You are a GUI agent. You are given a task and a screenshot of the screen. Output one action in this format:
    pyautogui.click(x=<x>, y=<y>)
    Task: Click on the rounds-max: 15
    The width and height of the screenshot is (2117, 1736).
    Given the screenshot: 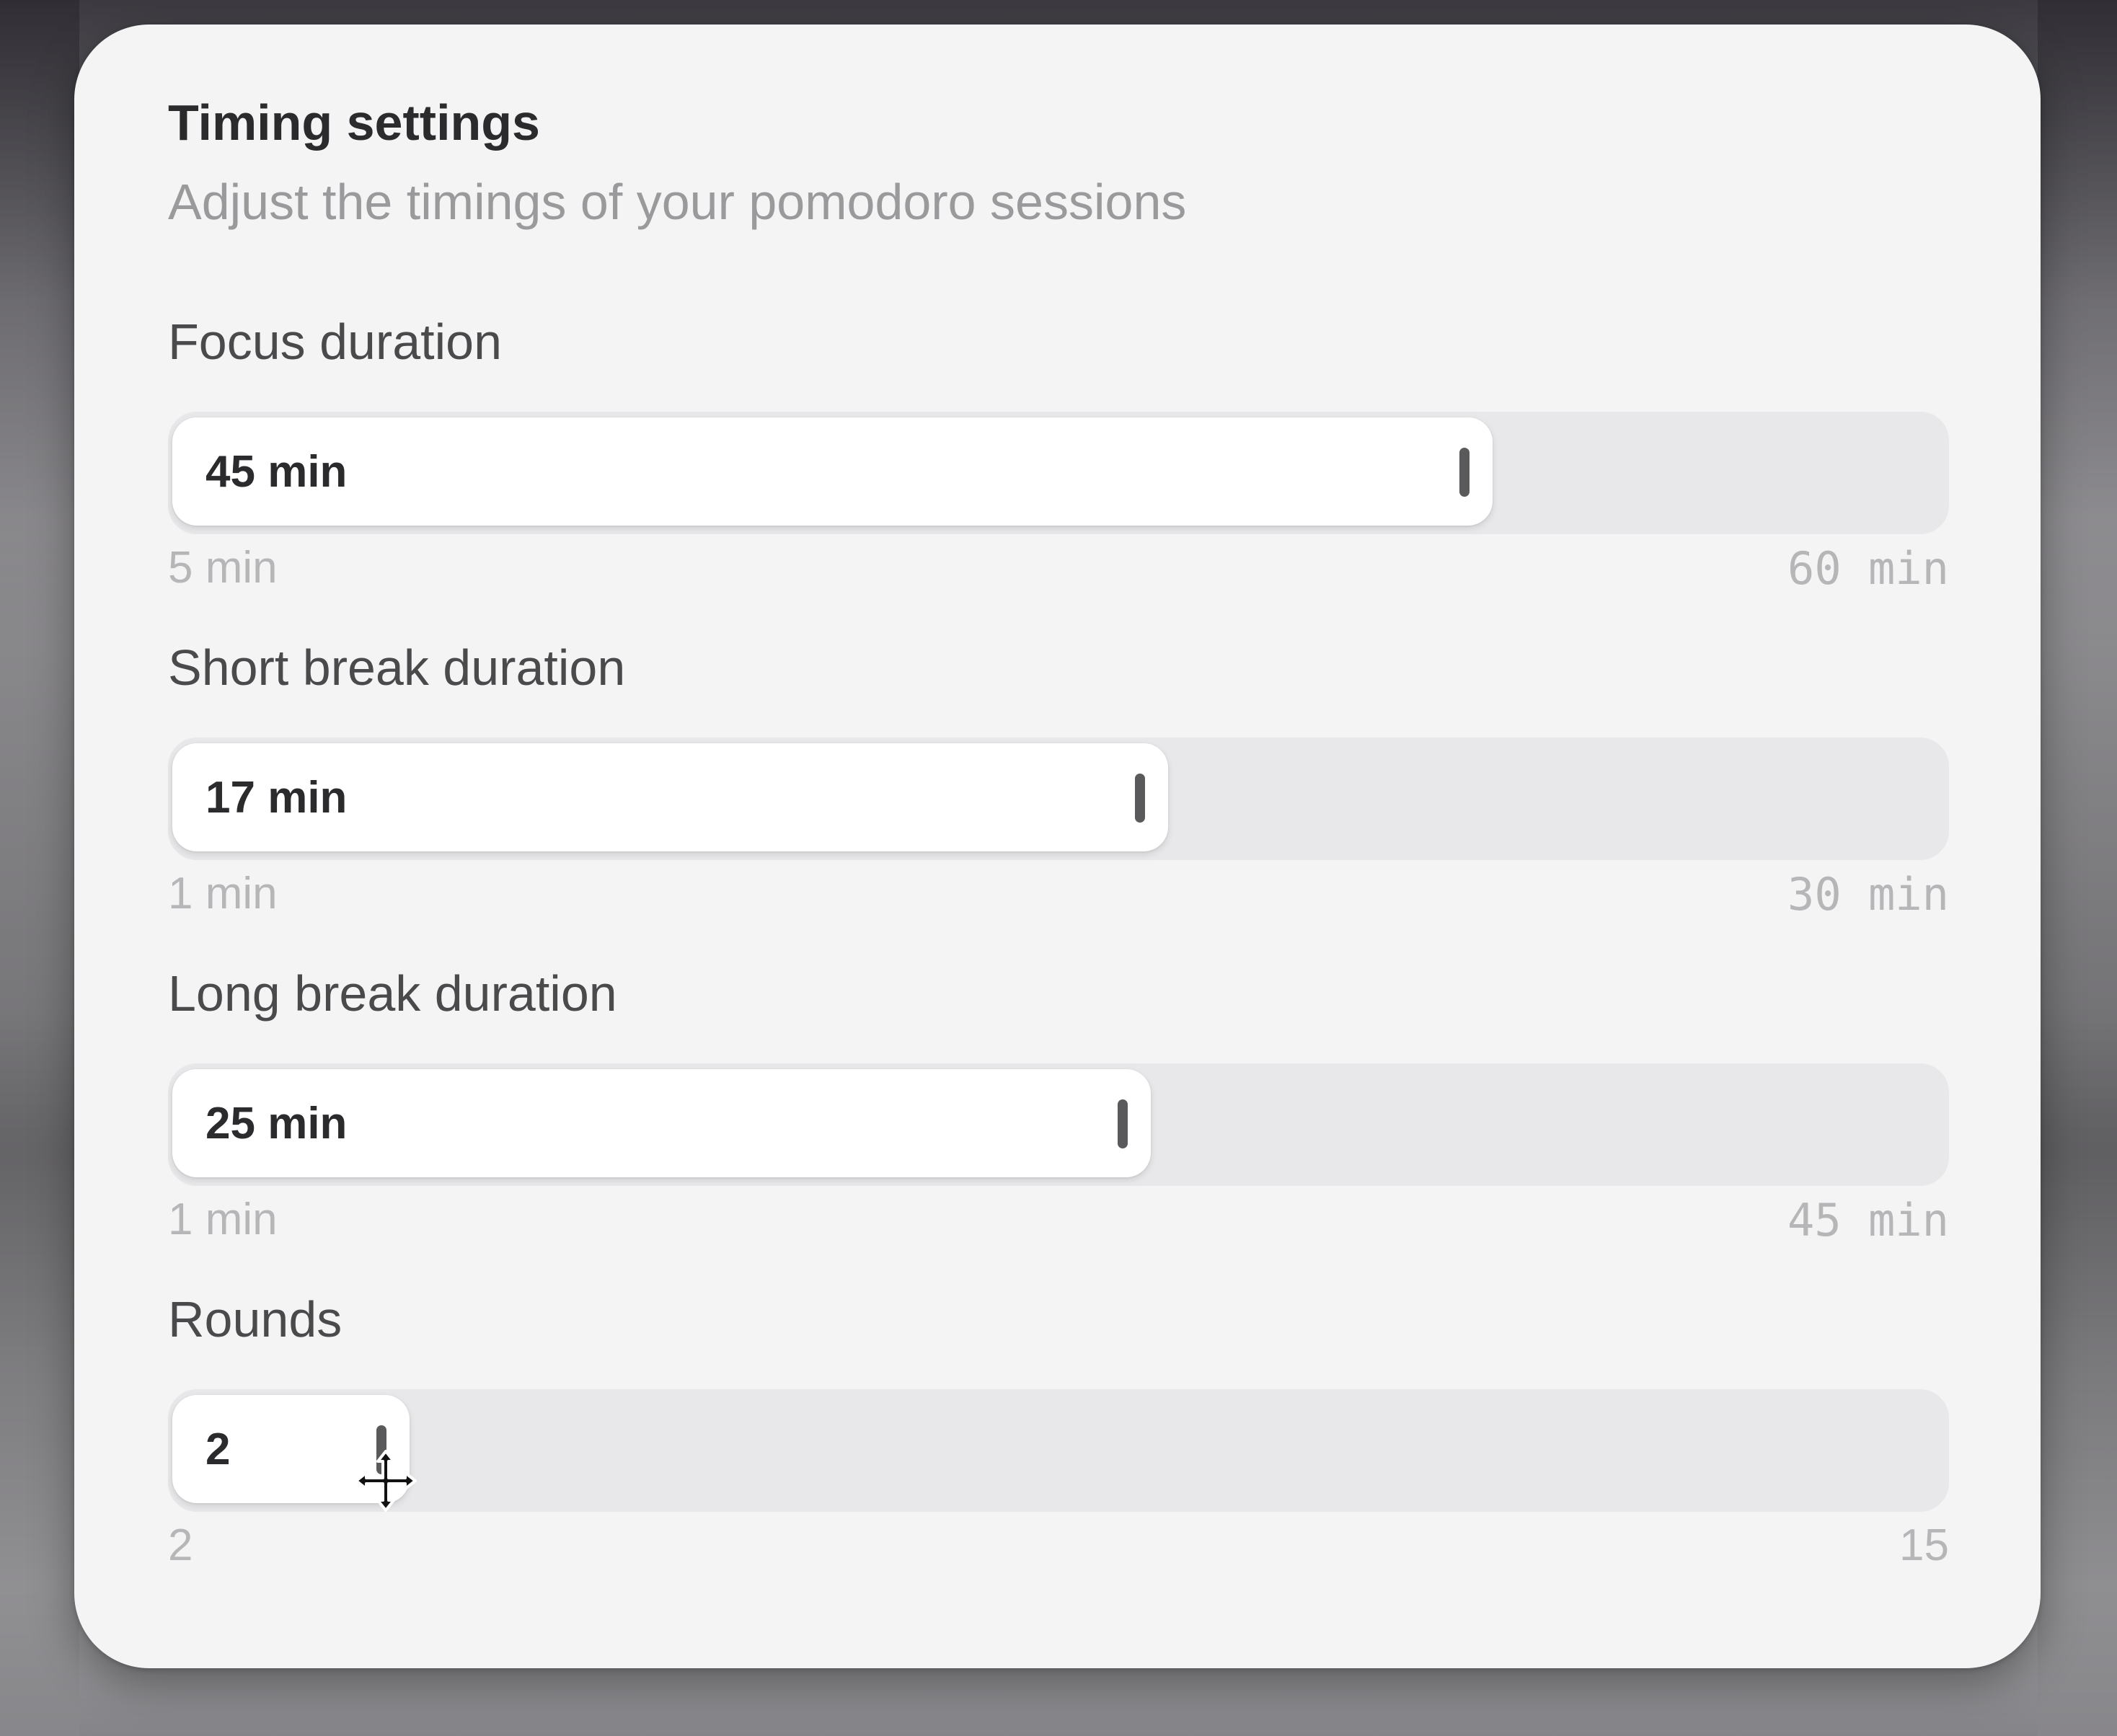 What is the action you would take?
    pyautogui.click(x=1924, y=1545)
    